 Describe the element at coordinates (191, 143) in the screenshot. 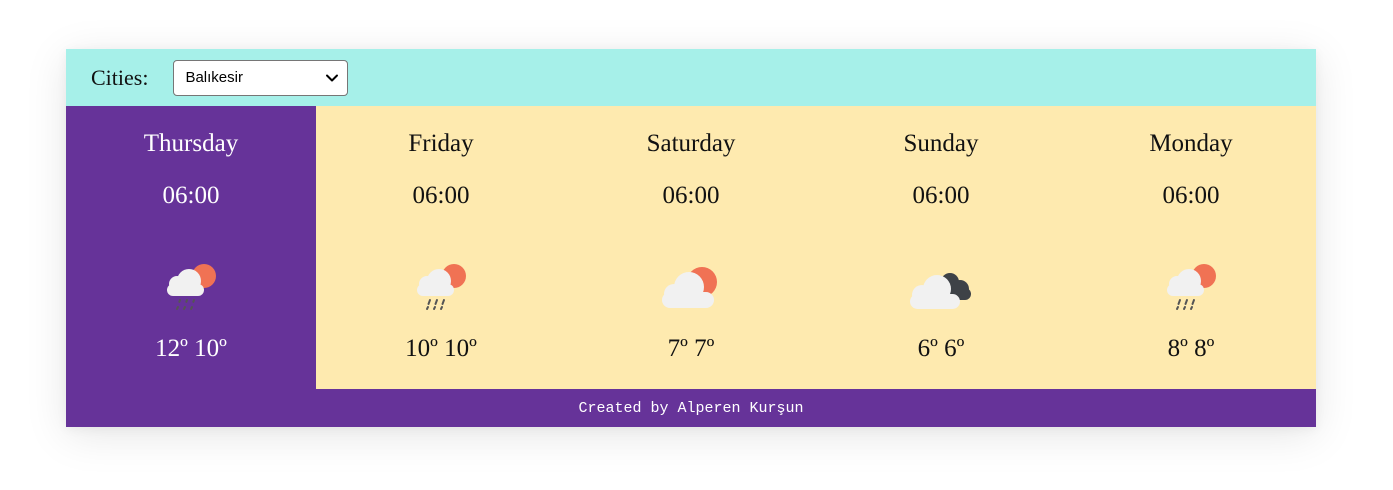

I see `day-name: Thursday` at that location.